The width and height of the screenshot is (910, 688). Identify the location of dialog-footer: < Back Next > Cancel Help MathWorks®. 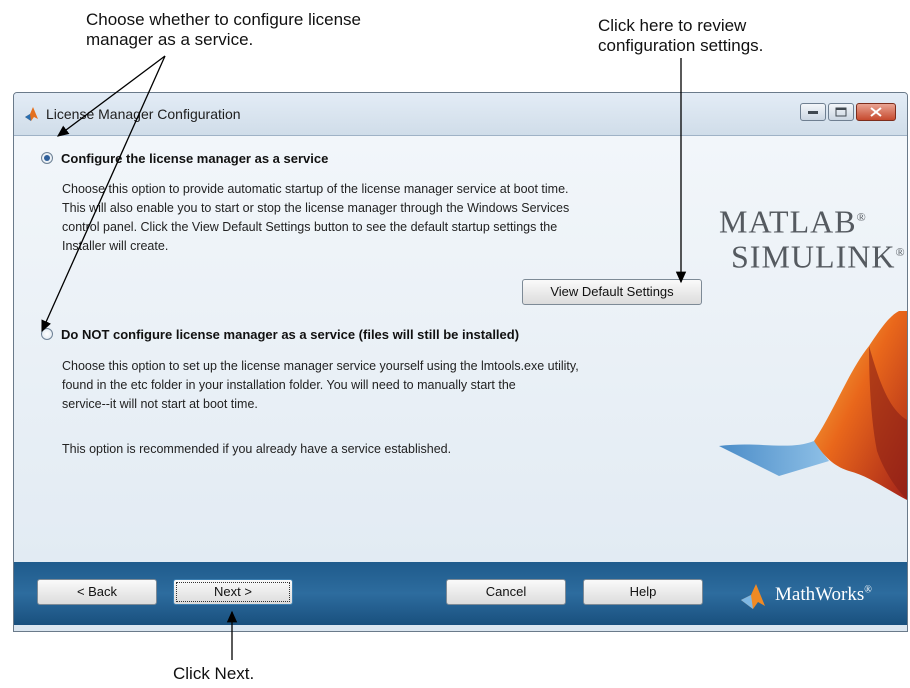
(460, 593).